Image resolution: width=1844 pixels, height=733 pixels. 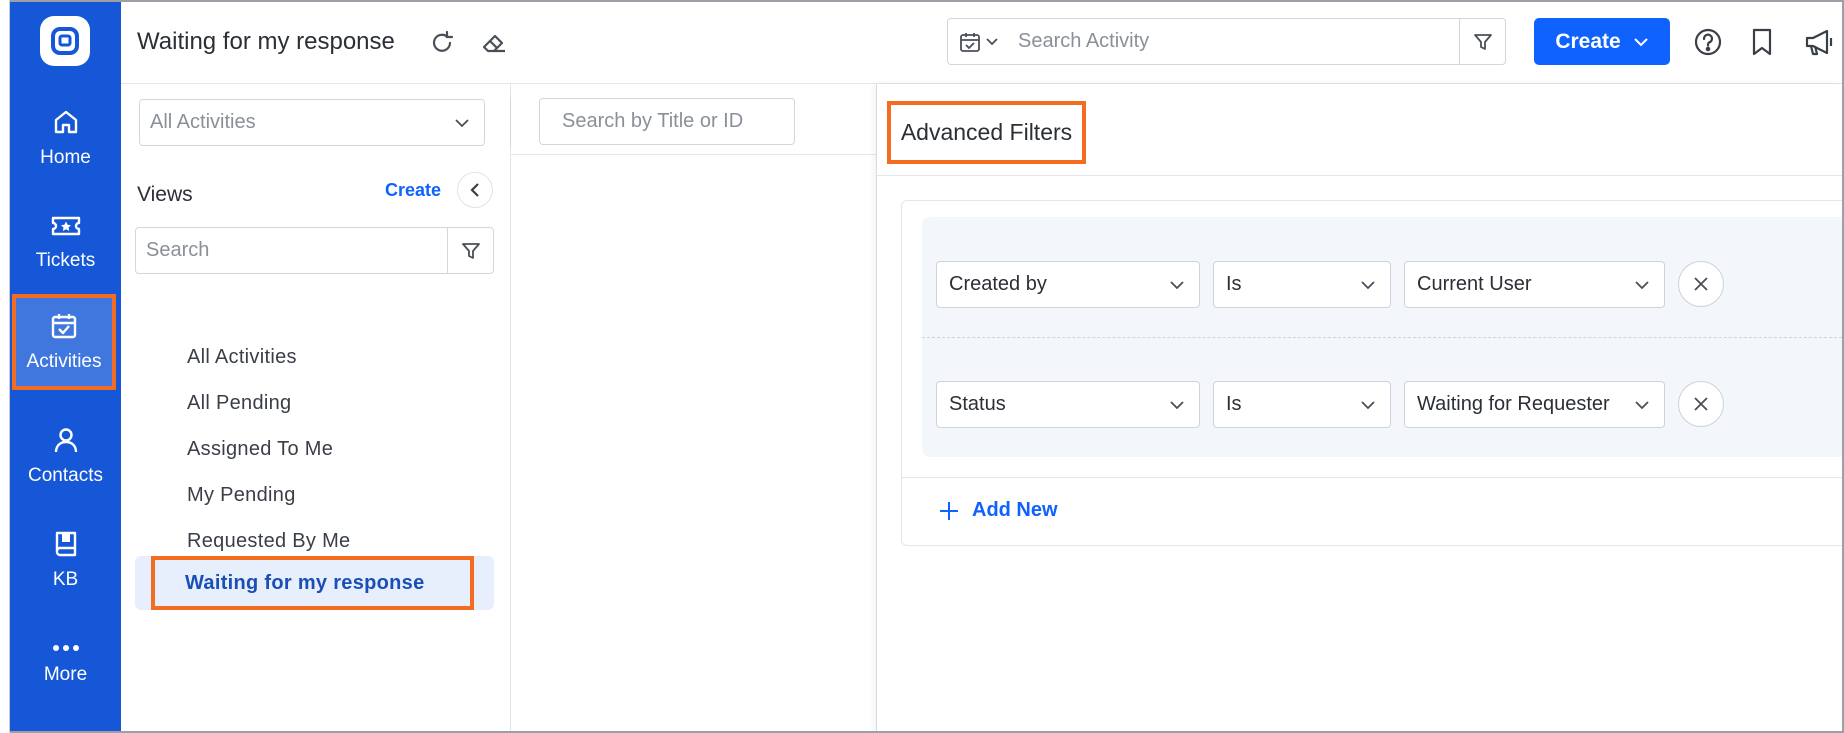 What do you see at coordinates (494, 43) in the screenshot?
I see `eraser-icon` at bounding box center [494, 43].